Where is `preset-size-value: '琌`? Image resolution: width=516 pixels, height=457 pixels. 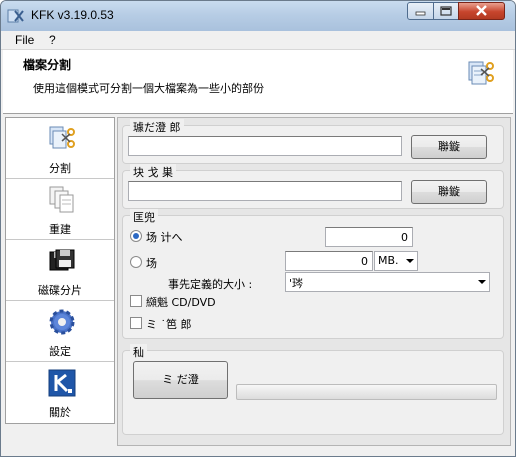 preset-size-value: '琌 is located at coordinates (296, 283).